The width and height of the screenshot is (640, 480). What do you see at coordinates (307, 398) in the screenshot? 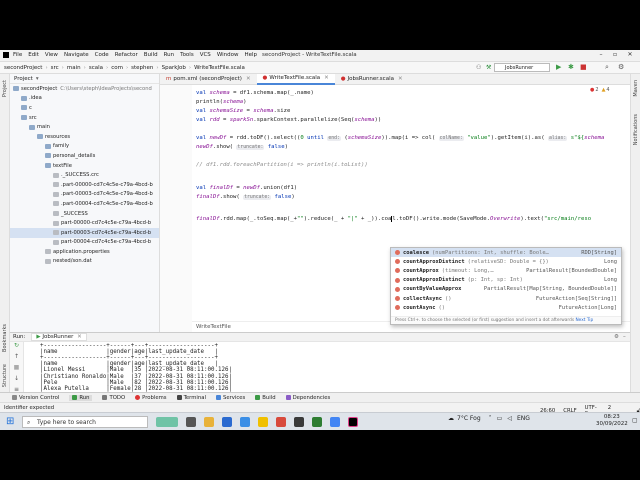
I see `tool-dependencies: Dependencies` at bounding box center [307, 398].